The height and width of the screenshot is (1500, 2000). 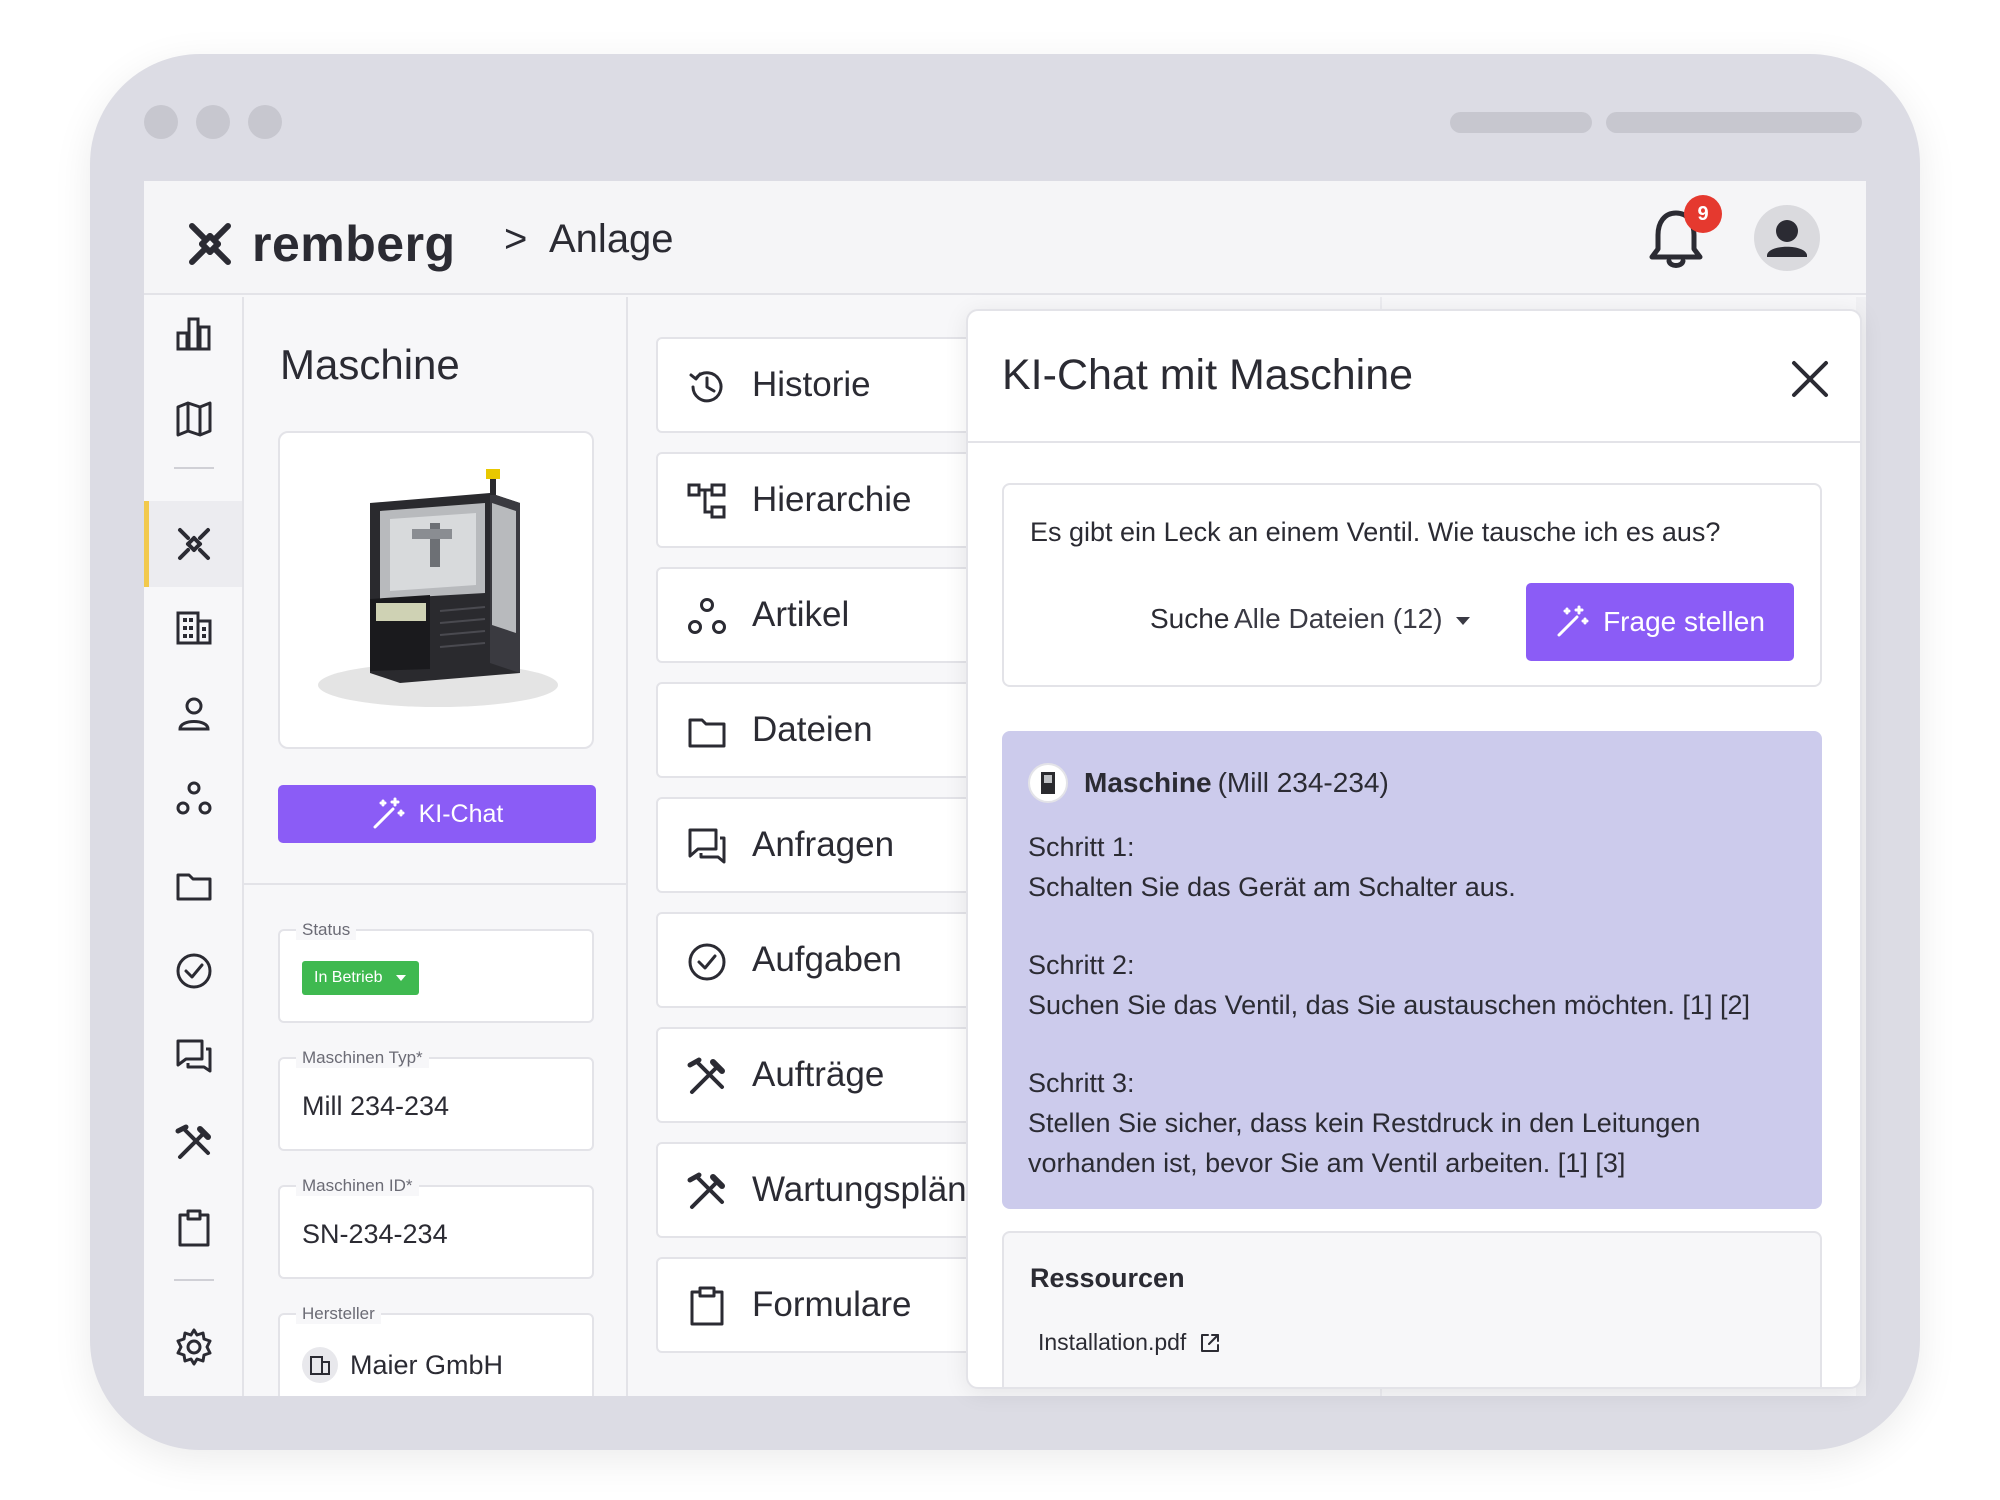 What do you see at coordinates (357, 1186) in the screenshot?
I see `machine-id-label: Maschinen ID*` at bounding box center [357, 1186].